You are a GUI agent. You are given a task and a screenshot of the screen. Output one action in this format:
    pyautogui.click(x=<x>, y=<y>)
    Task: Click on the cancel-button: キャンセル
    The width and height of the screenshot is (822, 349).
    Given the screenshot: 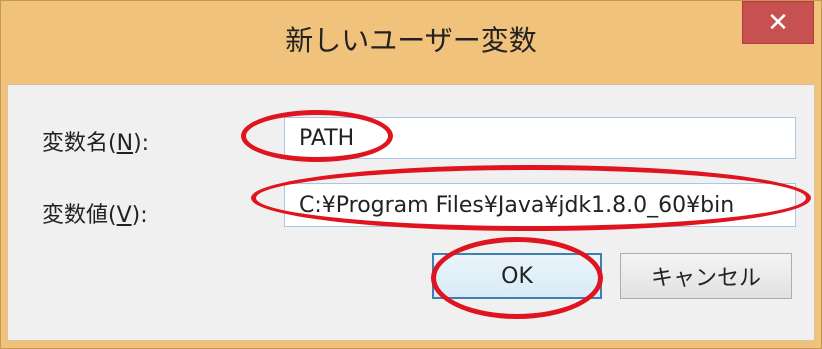 What is the action you would take?
    pyautogui.click(x=706, y=276)
    